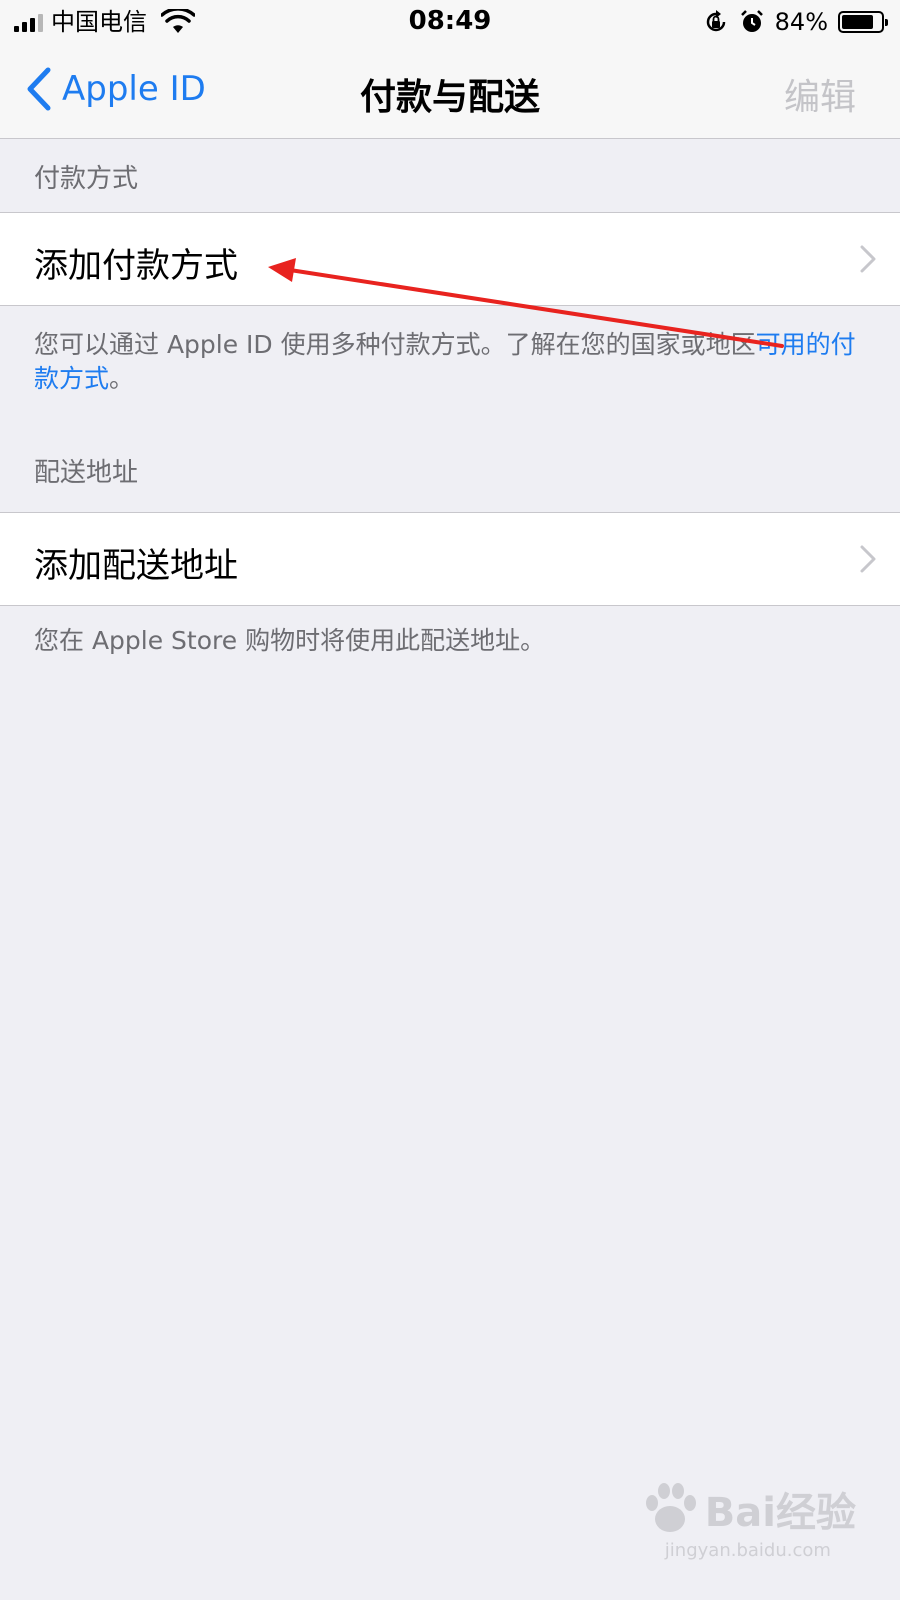 Image resolution: width=900 pixels, height=1600 pixels. Describe the element at coordinates (670, 1507) in the screenshot. I see `paw-logo-icon` at that location.